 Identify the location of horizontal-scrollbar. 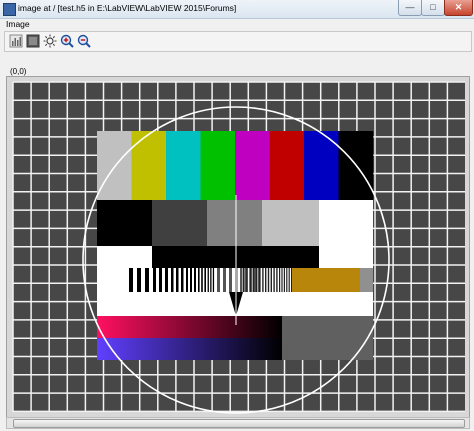
(238, 423).